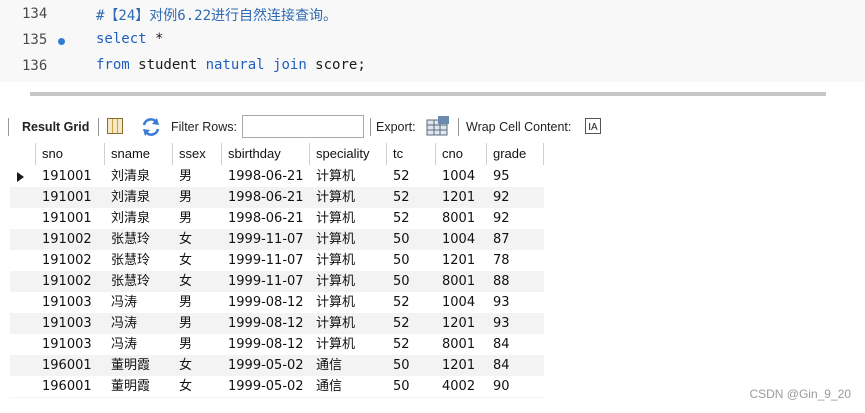 The width and height of the screenshot is (865, 413). I want to click on wrap-text-icon: IA, so click(593, 126).